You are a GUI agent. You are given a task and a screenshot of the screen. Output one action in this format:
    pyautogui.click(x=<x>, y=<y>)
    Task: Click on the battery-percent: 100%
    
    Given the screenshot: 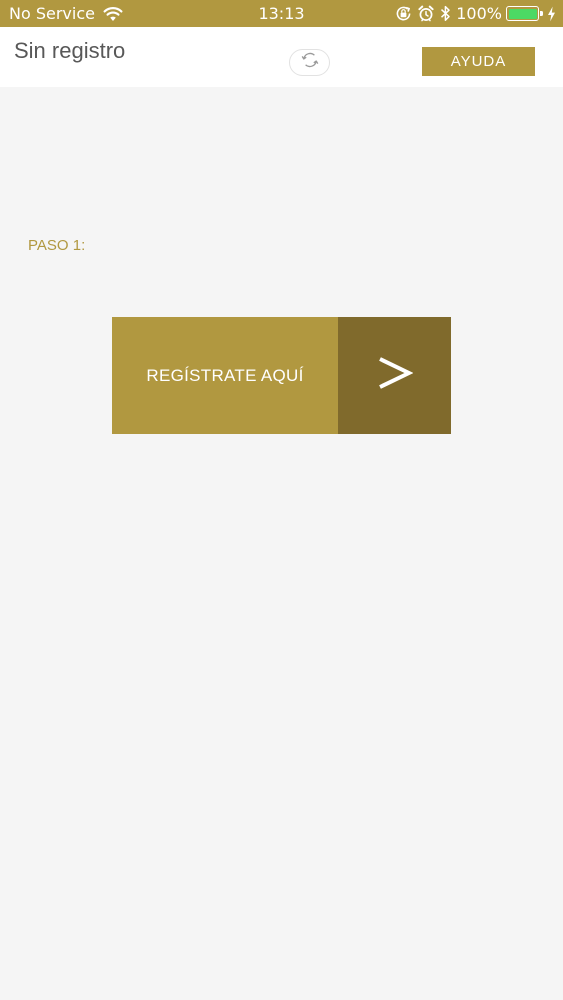 What is the action you would take?
    pyautogui.click(x=479, y=13)
    